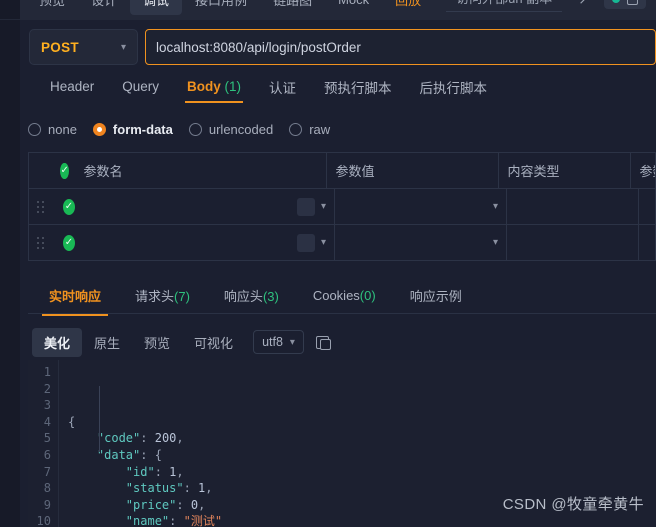 The height and width of the screenshot is (527, 656). I want to click on nav-tab-1: 设计, so click(104, 7).